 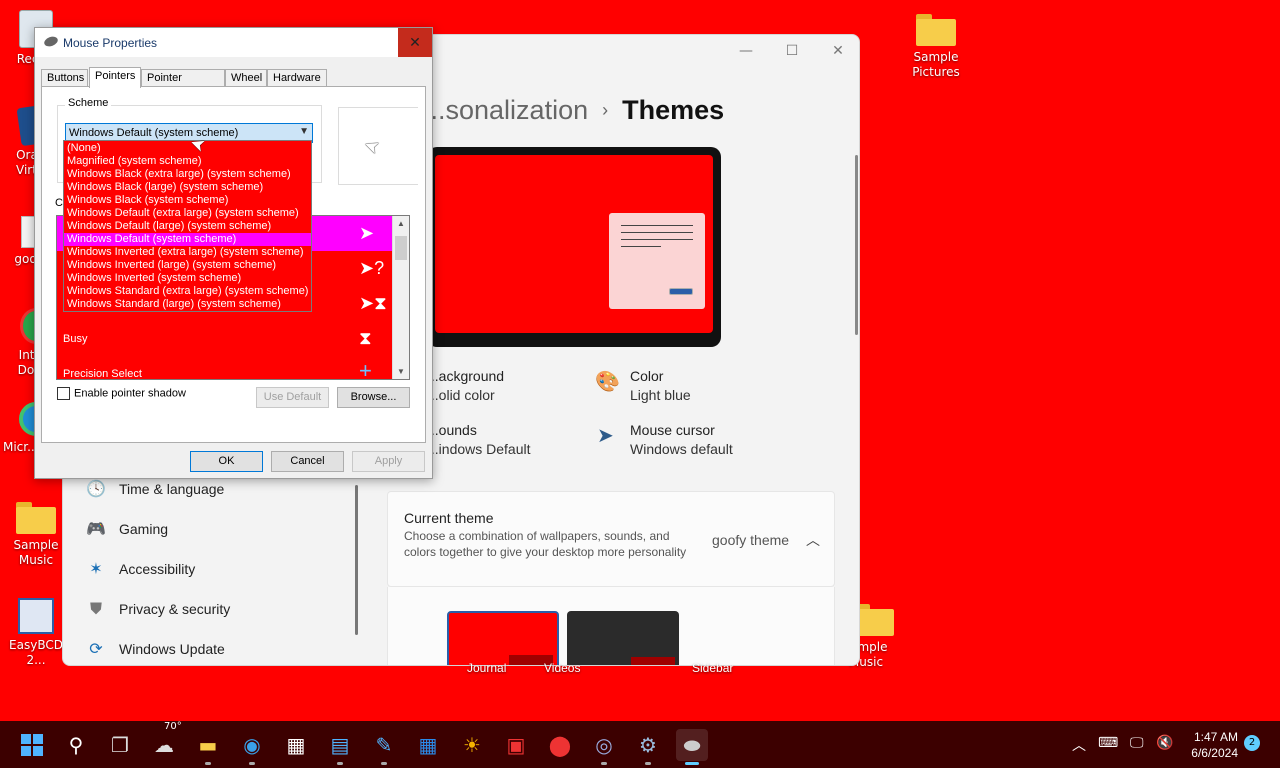 I want to click on nav-scrollbar, so click(x=356, y=560).